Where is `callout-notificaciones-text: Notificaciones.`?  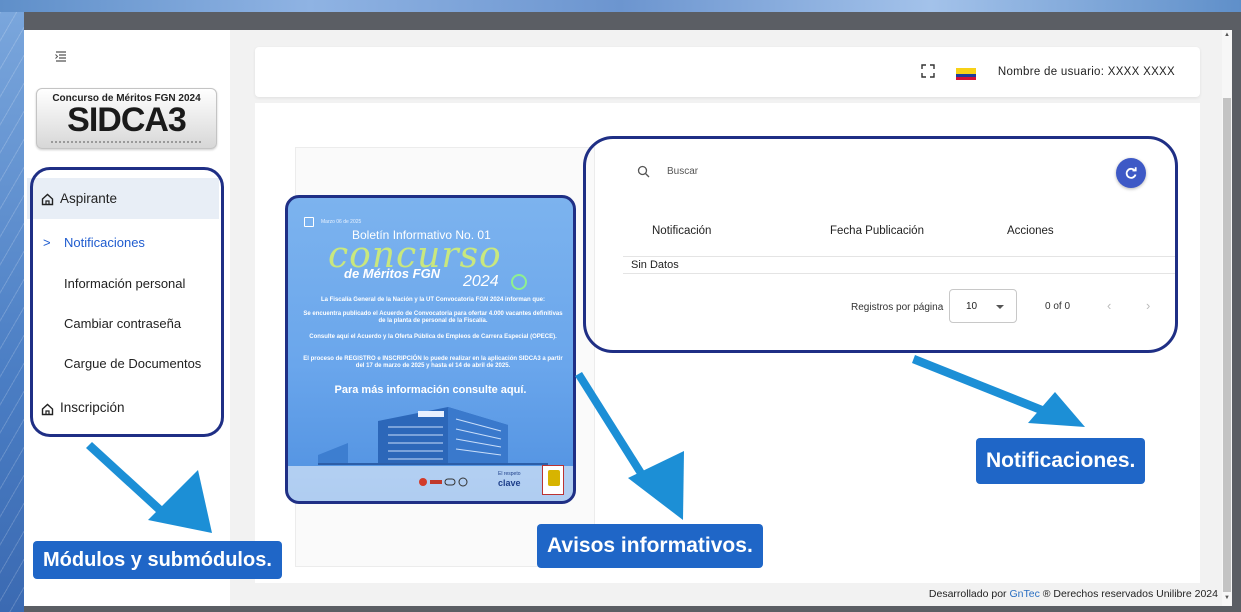
callout-notificaciones-text: Notificaciones. is located at coordinates (1061, 460).